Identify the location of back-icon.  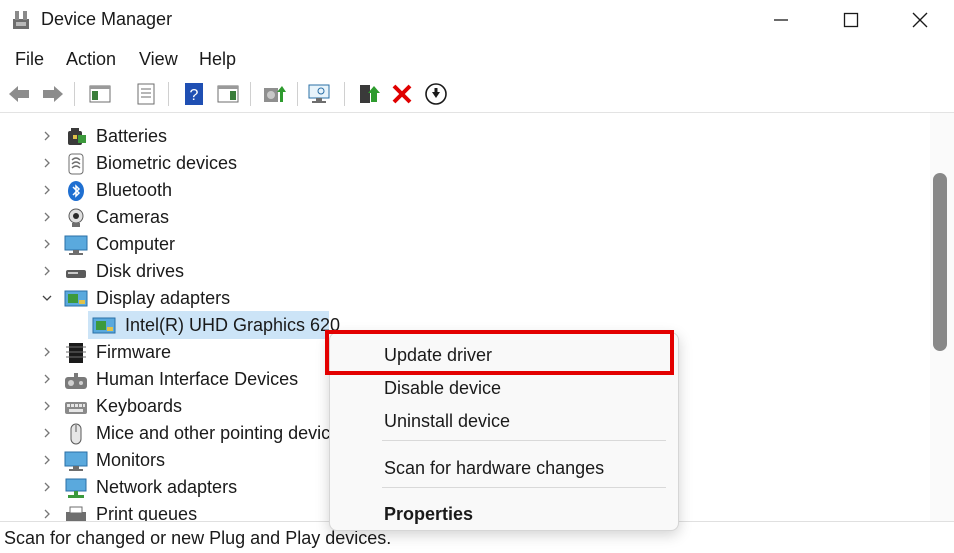
(19, 94).